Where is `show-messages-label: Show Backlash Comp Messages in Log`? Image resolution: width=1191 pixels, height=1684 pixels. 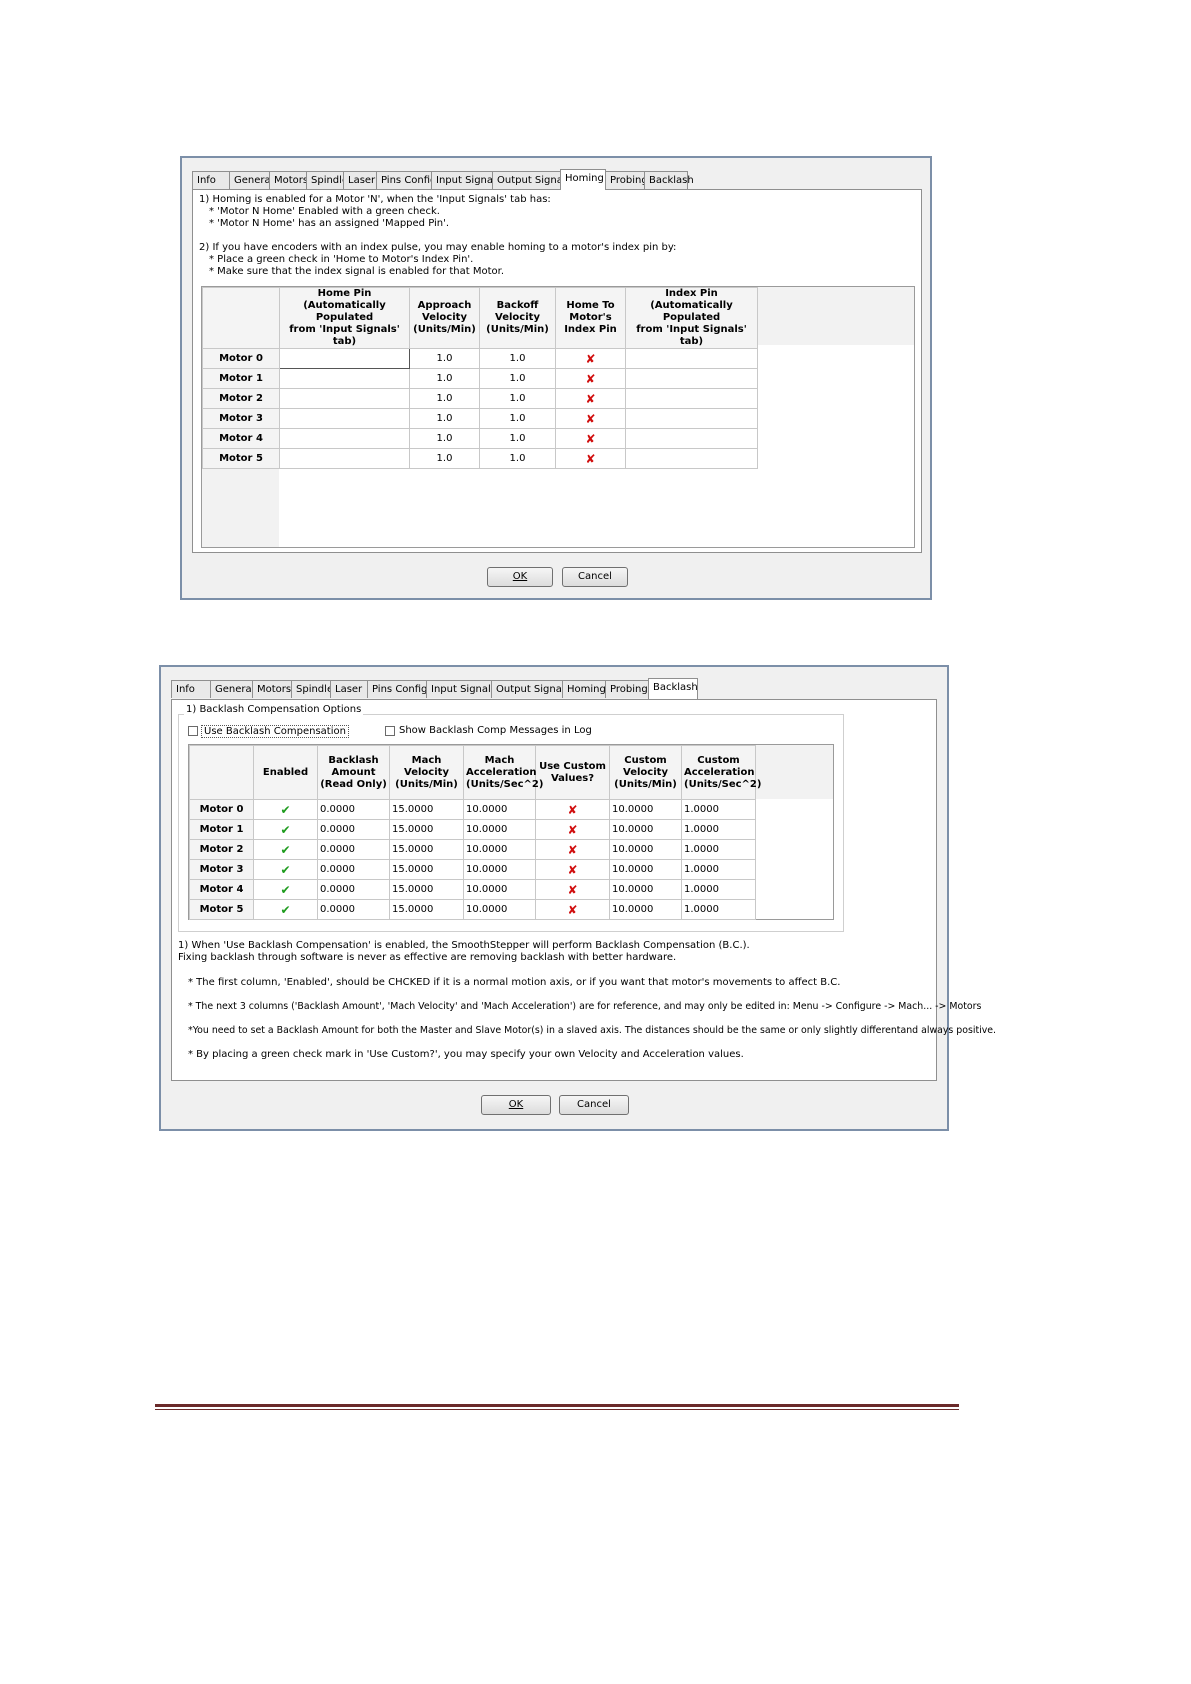
show-messages-label: Show Backlash Comp Messages in Log is located at coordinates (495, 730).